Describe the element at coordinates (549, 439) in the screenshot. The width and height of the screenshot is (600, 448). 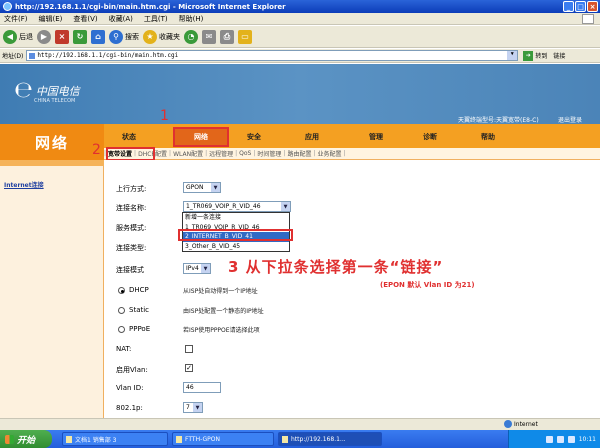
I see `network-icon` at that location.